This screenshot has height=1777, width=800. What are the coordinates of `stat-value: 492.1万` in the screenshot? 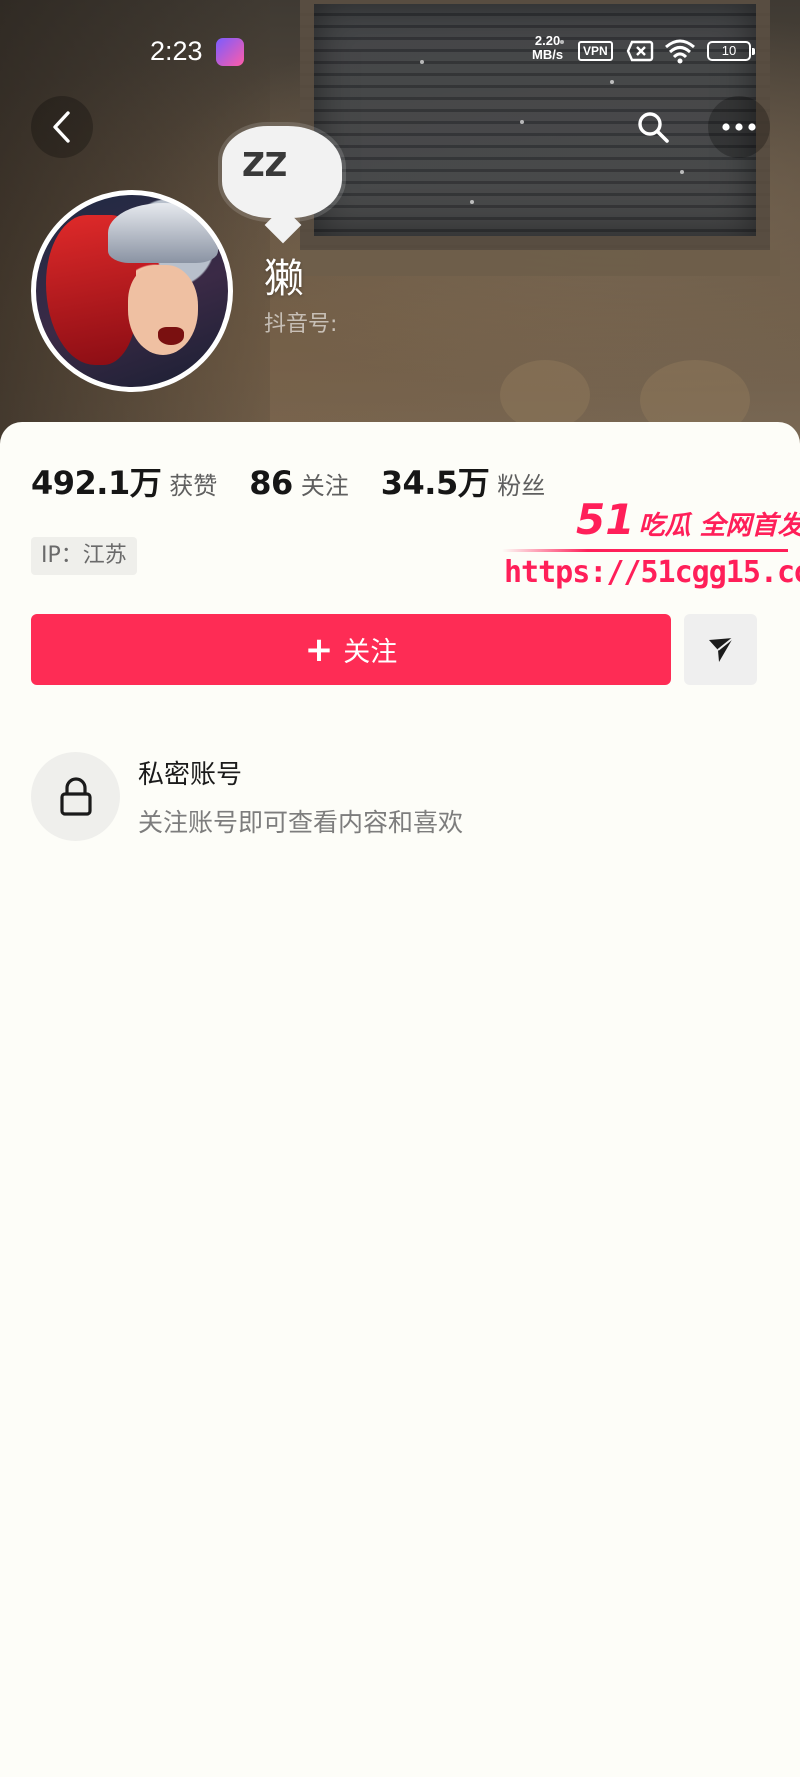 It's located at (96, 483).